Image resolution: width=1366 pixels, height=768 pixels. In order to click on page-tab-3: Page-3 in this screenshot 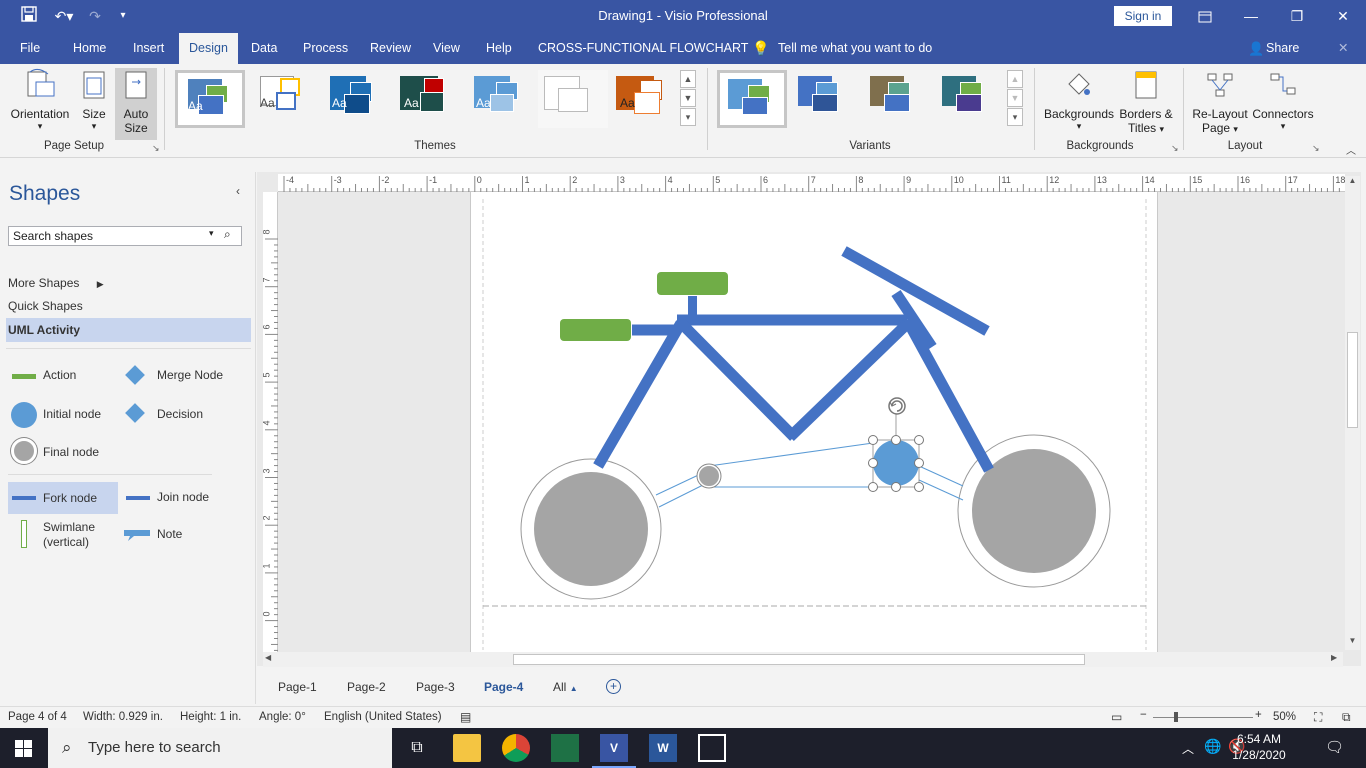, I will do `click(435, 687)`.